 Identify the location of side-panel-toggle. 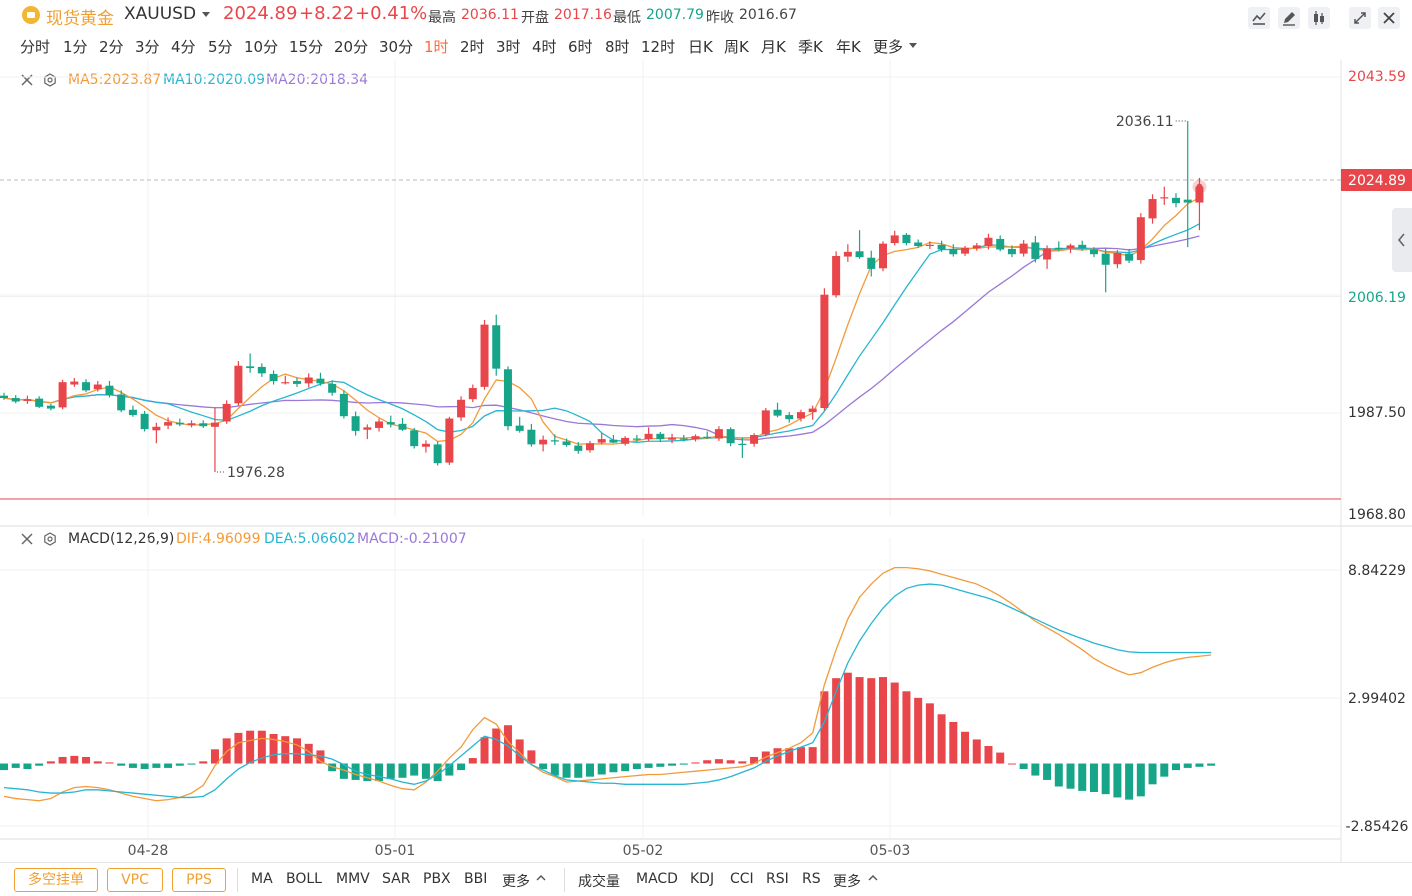
(1402, 240).